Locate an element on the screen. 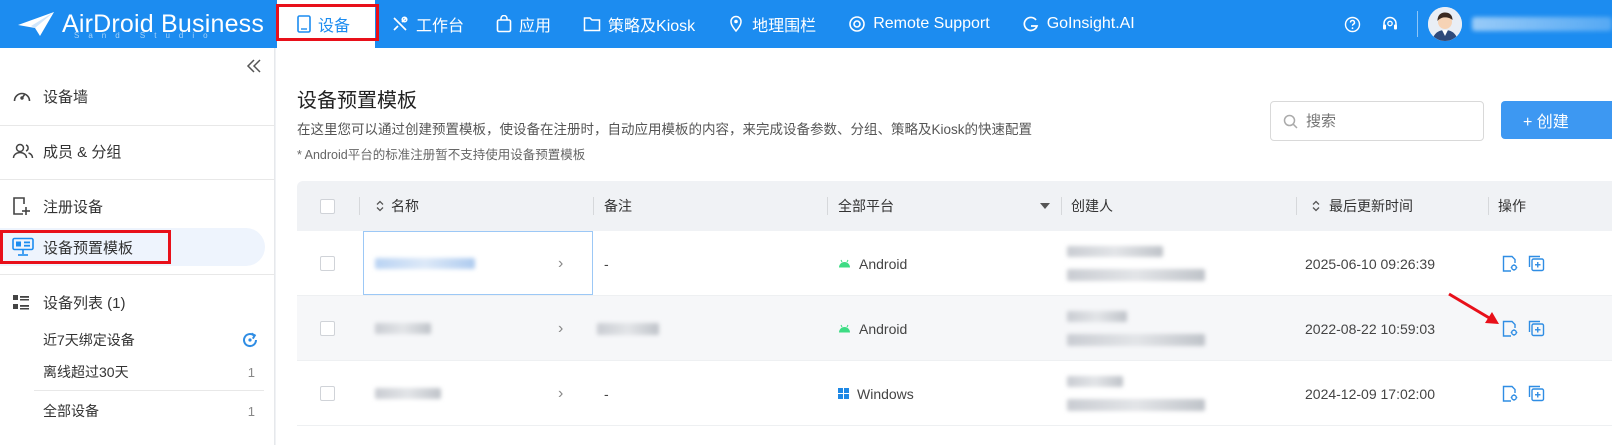  windows-icon is located at coordinates (843, 393).